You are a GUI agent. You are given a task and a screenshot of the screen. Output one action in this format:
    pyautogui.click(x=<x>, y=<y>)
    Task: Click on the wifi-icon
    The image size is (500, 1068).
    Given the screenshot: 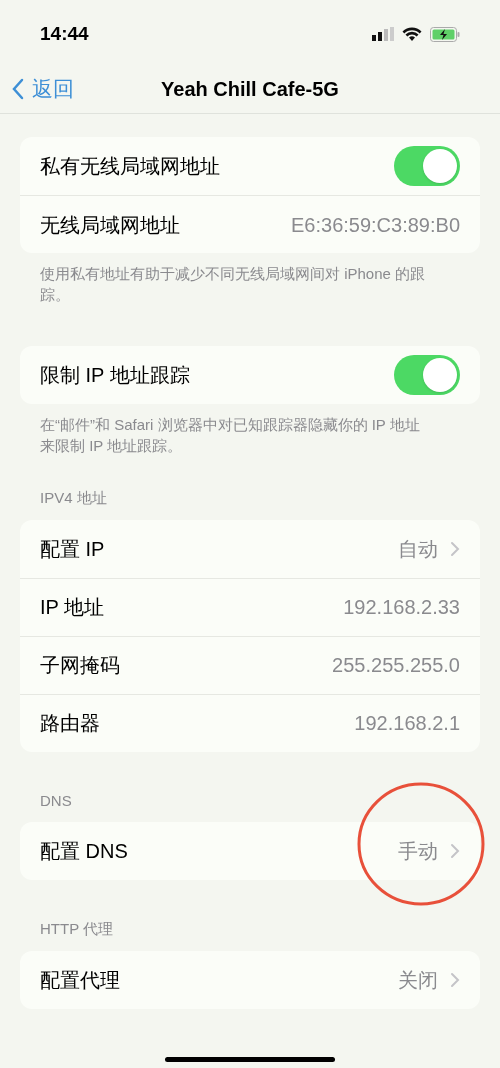 What is the action you would take?
    pyautogui.click(x=412, y=34)
    